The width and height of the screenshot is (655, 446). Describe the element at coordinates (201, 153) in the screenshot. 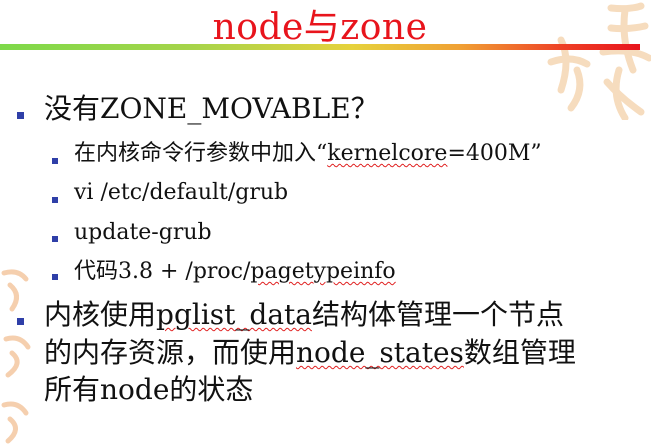

I see `bullet-item-text: 在内核命令行参数中加入“` at that location.